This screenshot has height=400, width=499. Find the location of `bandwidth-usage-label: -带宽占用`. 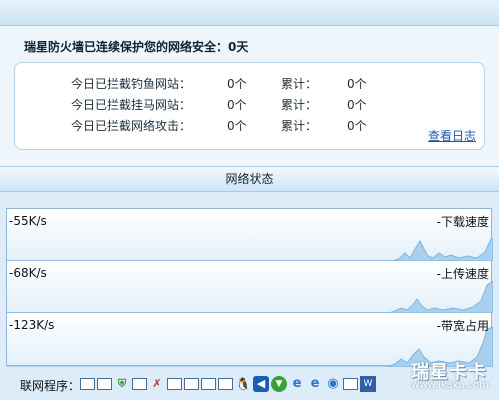

bandwidth-usage-label: -带宽占用 is located at coordinates (462, 326).